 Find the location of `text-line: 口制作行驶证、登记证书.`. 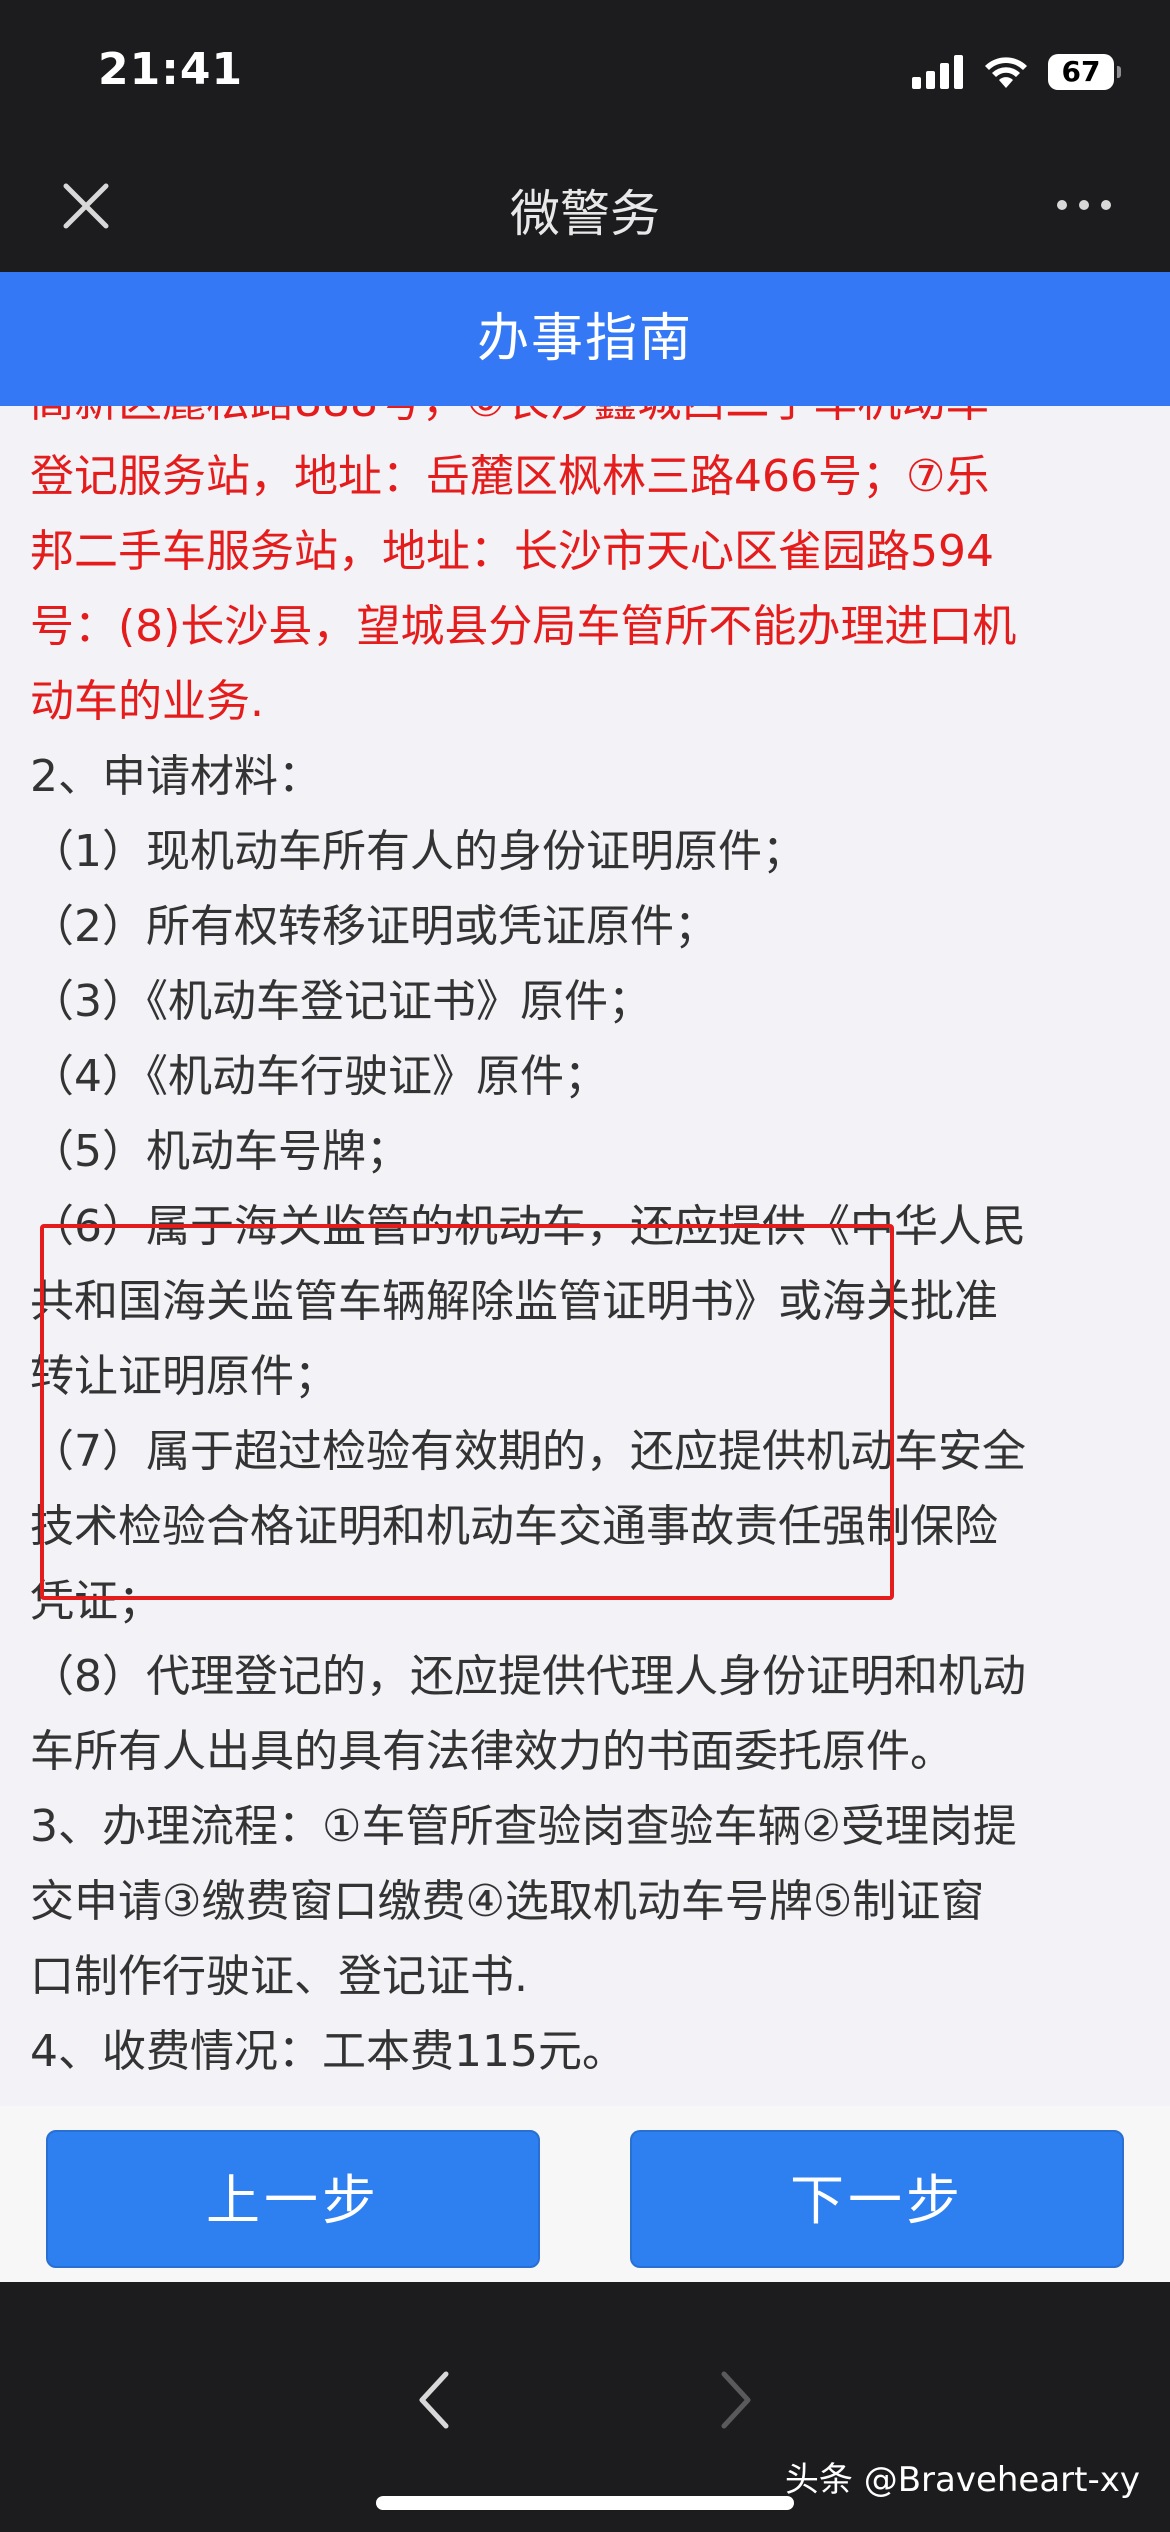

text-line: 口制作行驶证、登记证书. is located at coordinates (279, 1976).